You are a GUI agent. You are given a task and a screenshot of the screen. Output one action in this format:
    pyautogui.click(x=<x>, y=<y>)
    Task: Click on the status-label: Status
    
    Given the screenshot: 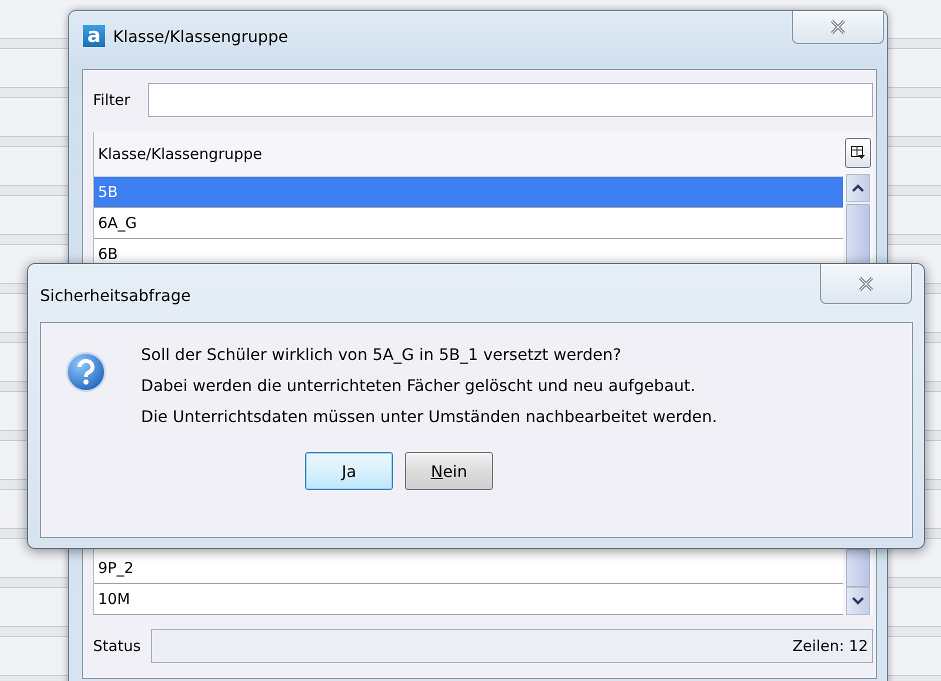 What is the action you would take?
    pyautogui.click(x=117, y=646)
    